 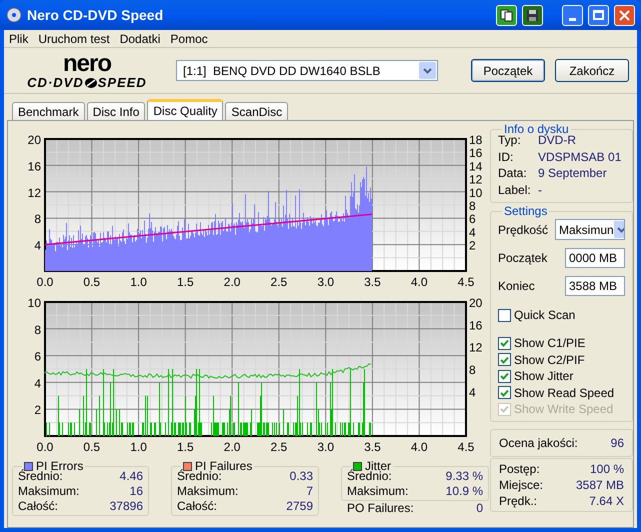 What do you see at coordinates (189, 39) in the screenshot?
I see `menu-item: Pomoc` at bounding box center [189, 39].